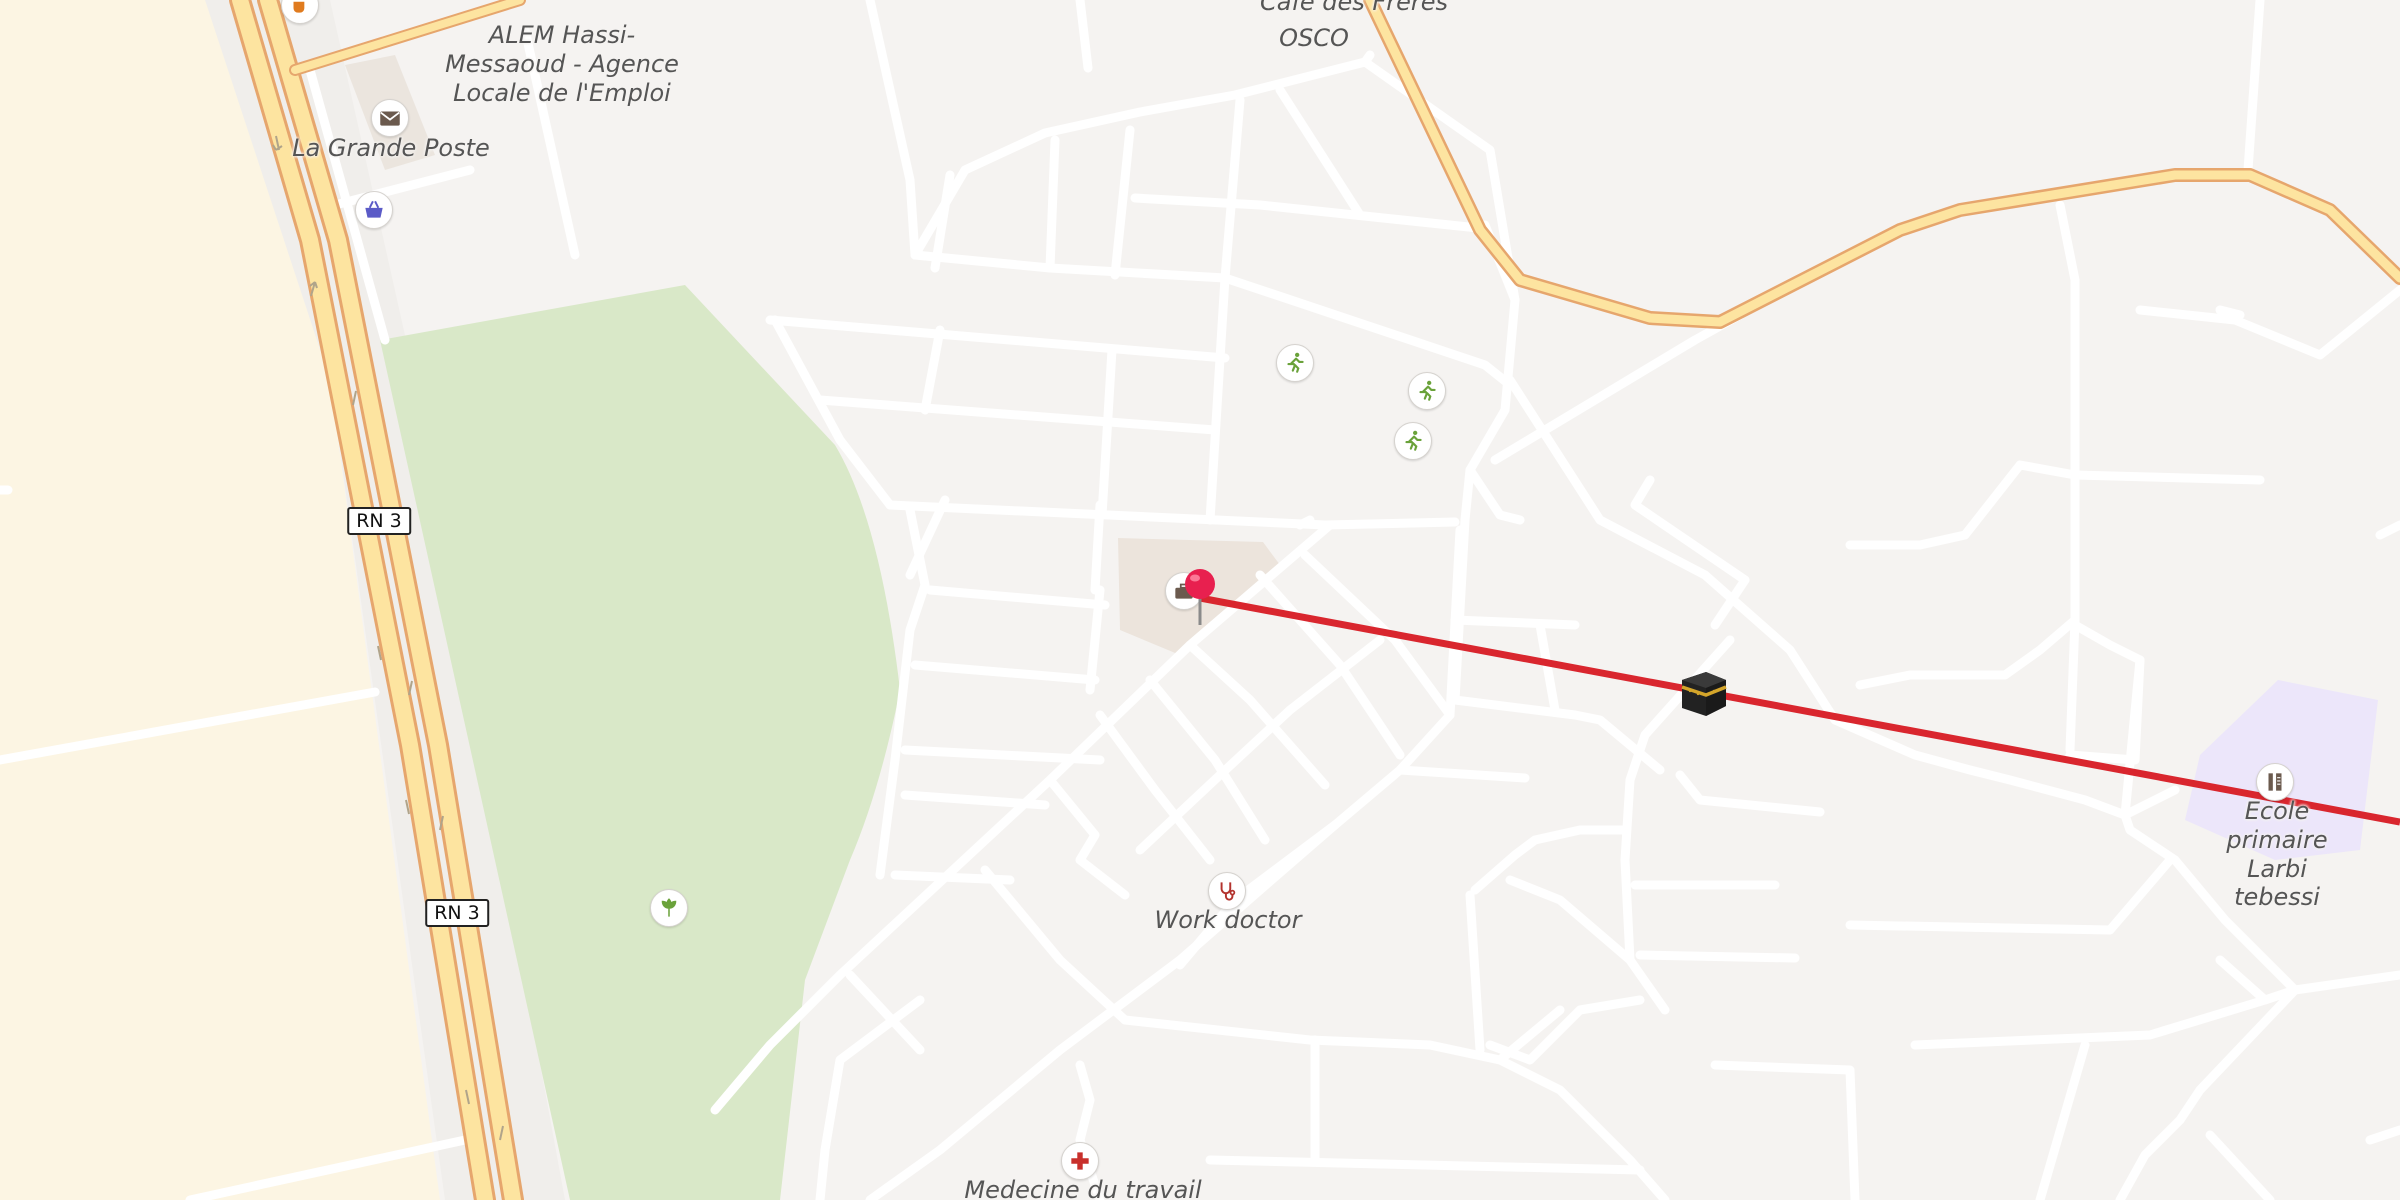 The height and width of the screenshot is (1200, 2400). I want to click on poi-label-medecine-travail: Medecine du travail, so click(1083, 1188).